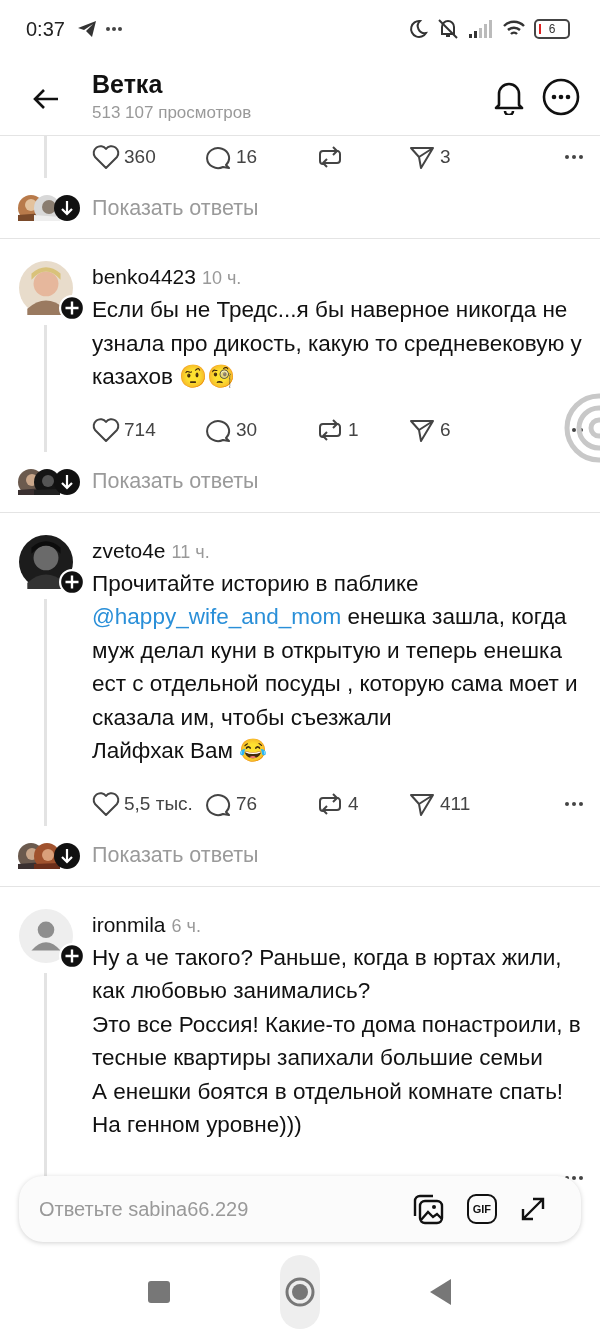  I want to click on username: zveto4e, so click(129, 550).